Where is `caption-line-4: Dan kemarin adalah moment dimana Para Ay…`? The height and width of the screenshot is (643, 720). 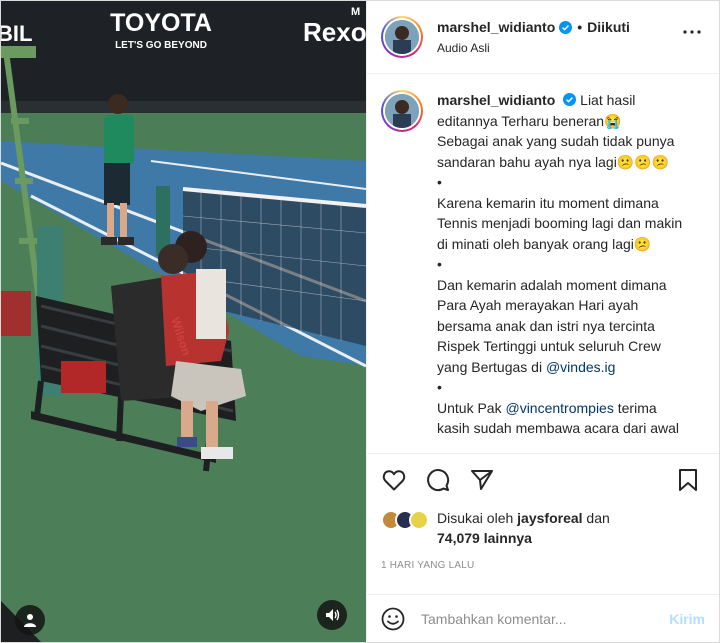 caption-line-4: Dan kemarin adalah moment dimana Para Ay… is located at coordinates (562, 326).